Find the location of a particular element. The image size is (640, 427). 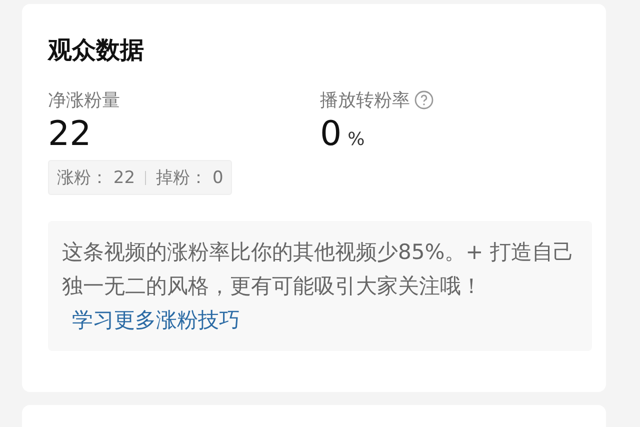

tips-link: 学习更多涨粉技巧 is located at coordinates (156, 320).